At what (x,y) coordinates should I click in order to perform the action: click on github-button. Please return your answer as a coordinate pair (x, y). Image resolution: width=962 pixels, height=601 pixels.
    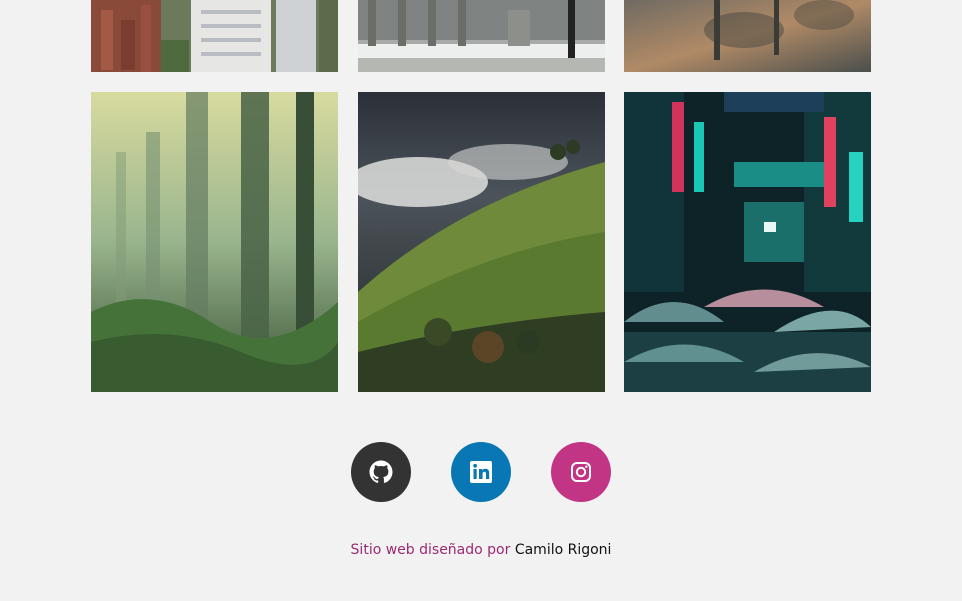
    Looking at the image, I should click on (381, 472).